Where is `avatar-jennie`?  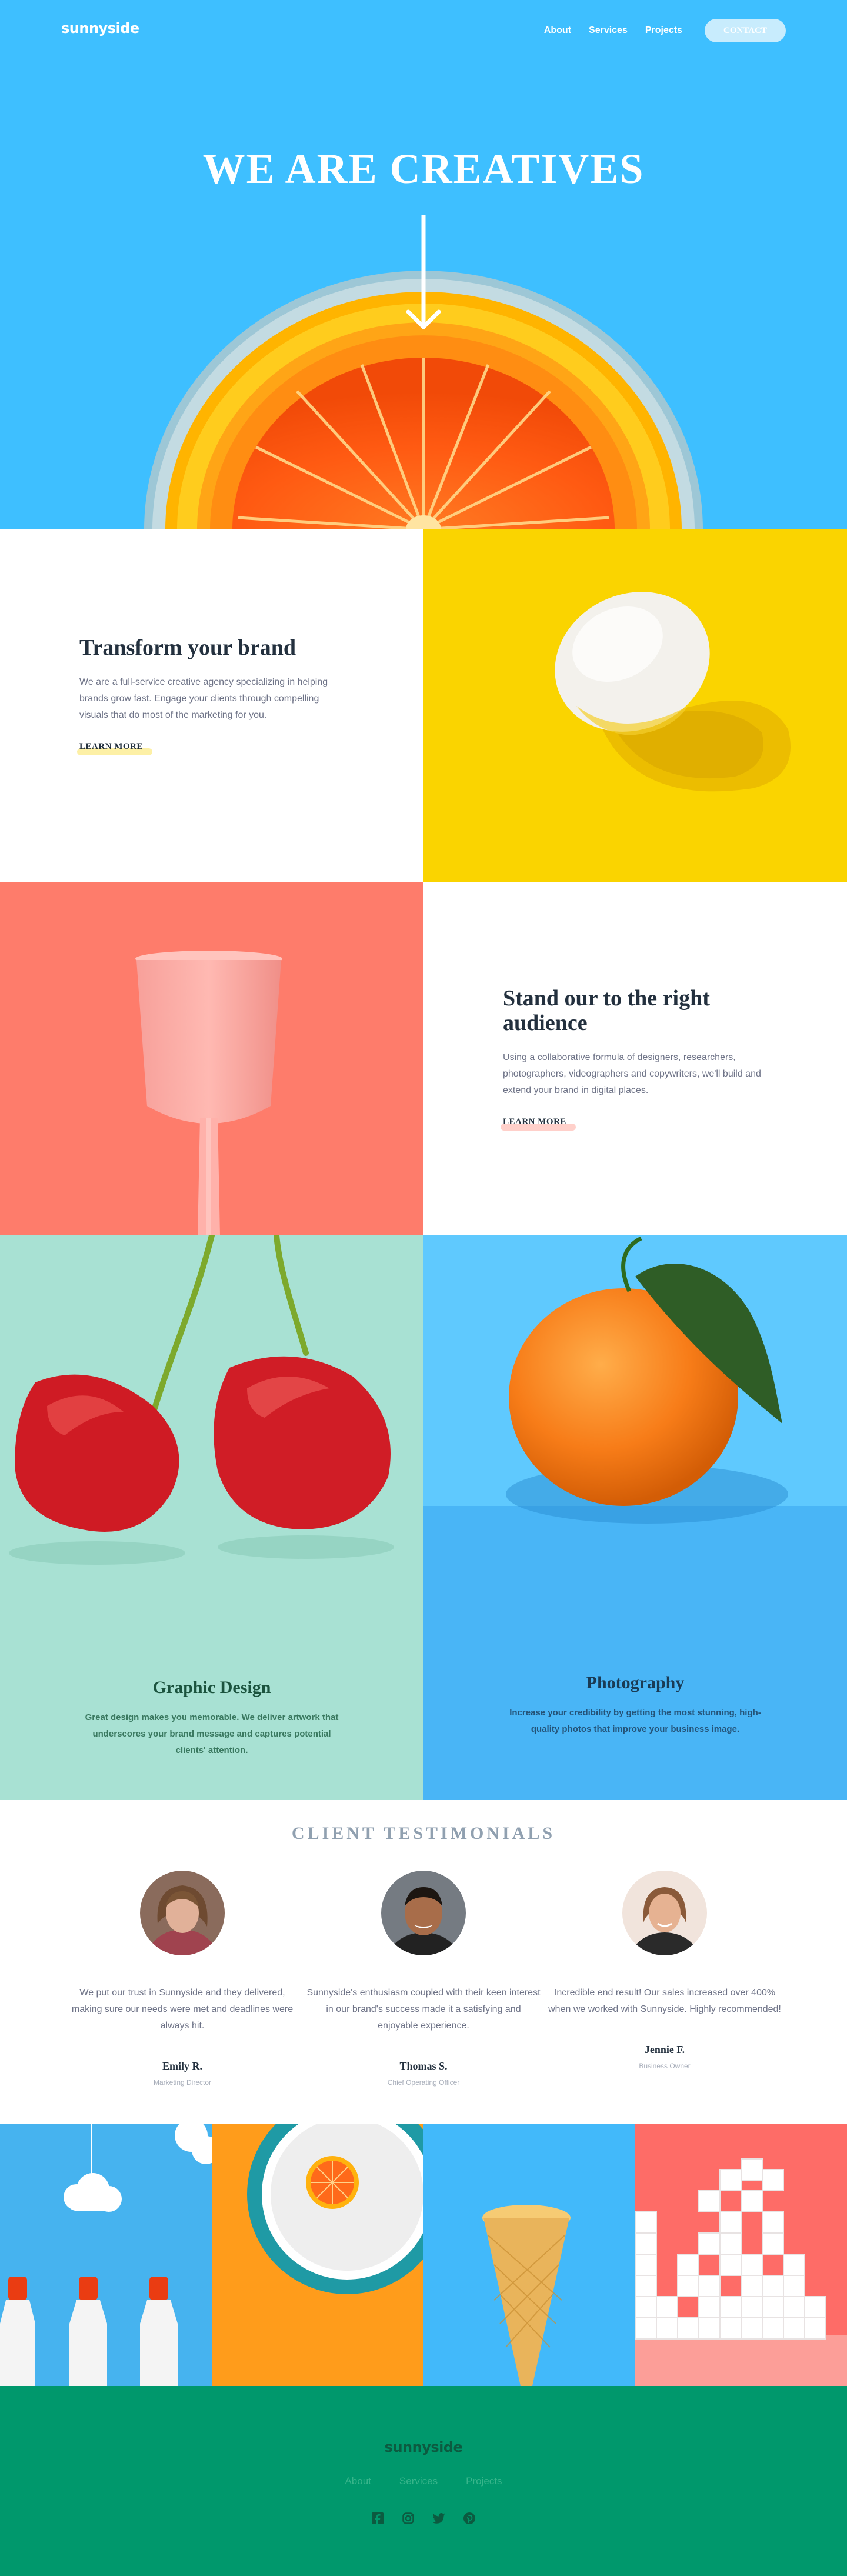 avatar-jennie is located at coordinates (664, 1913).